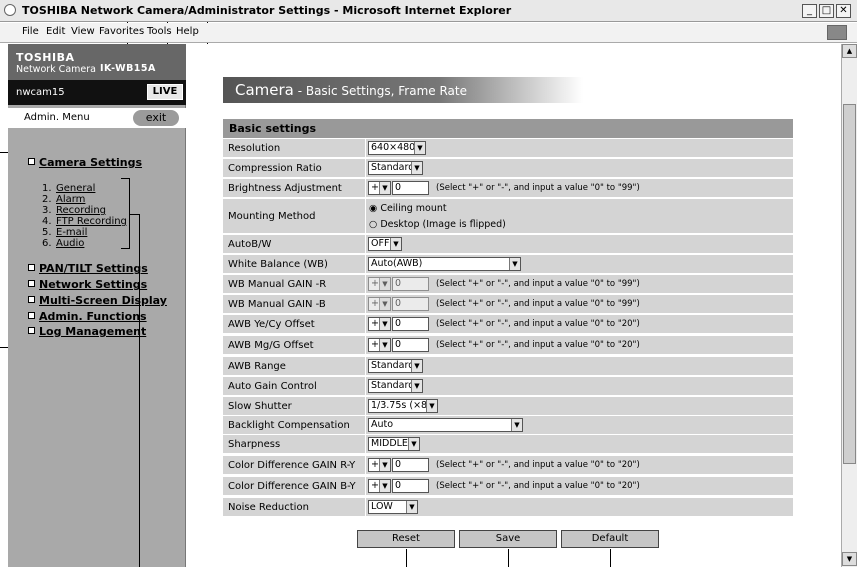 This screenshot has height=567, width=857. Describe the element at coordinates (410, 465) in the screenshot. I see `cd-ry-input: 0` at that location.